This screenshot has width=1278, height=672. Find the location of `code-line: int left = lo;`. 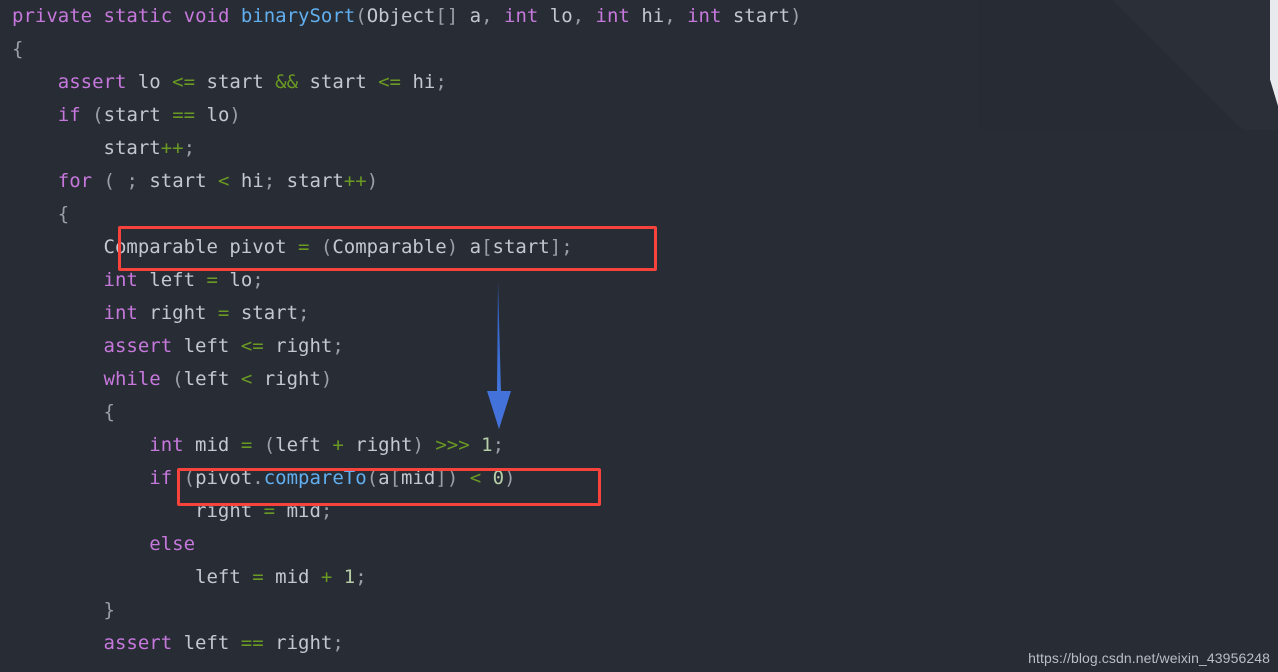

code-line: int left = lo; is located at coordinates (639, 280).